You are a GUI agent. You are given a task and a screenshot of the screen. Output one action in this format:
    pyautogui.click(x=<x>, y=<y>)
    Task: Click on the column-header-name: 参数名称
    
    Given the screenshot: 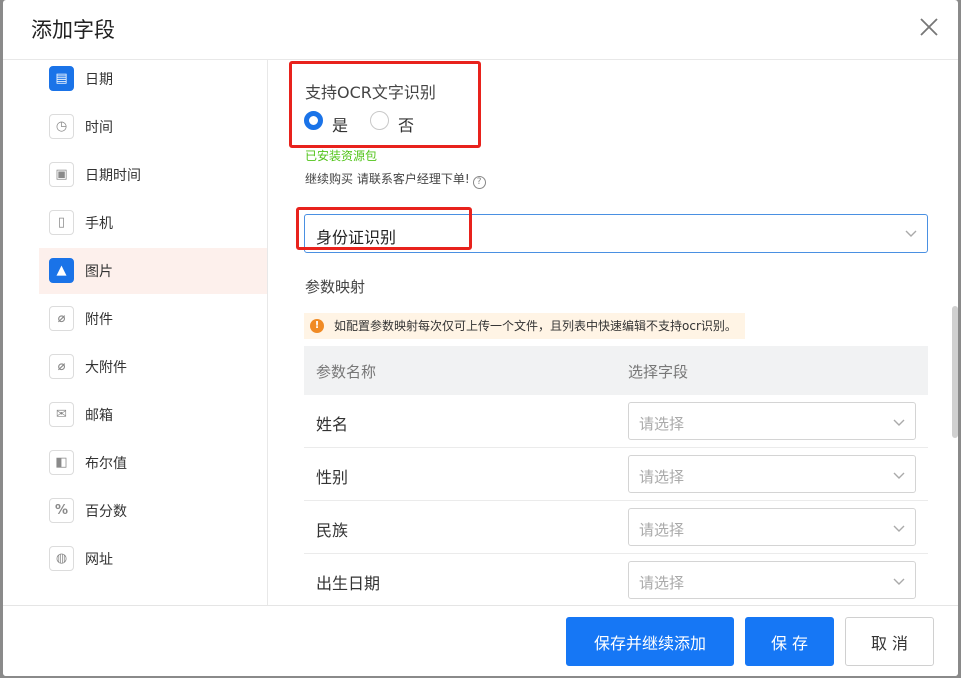 What is the action you would take?
    pyautogui.click(x=346, y=372)
    